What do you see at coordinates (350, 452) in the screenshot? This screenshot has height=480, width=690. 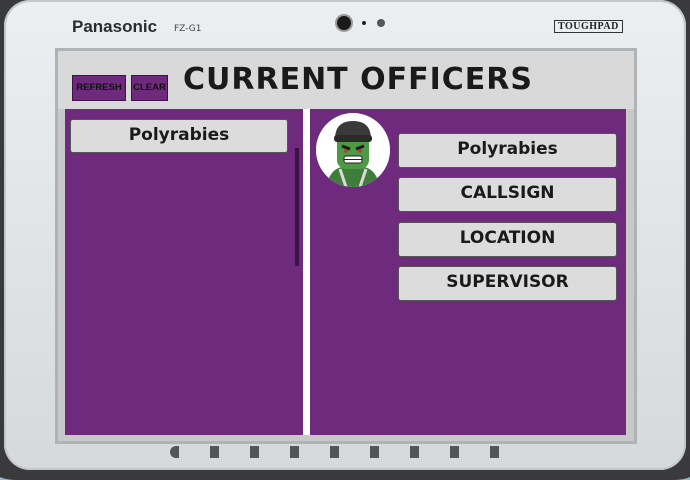 I see `bottom-bezel-strip` at bounding box center [350, 452].